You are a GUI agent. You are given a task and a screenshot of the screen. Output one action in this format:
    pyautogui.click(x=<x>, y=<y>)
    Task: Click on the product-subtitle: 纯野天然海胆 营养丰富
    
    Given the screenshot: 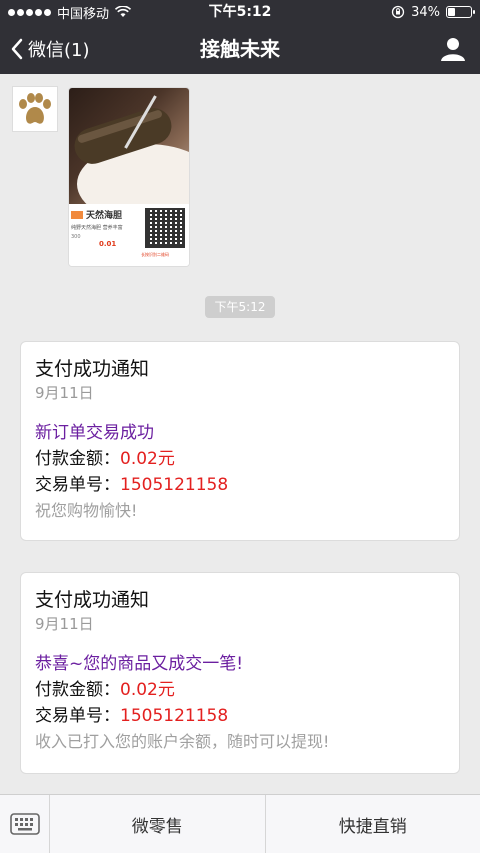 What is the action you would take?
    pyautogui.click(x=97, y=228)
    